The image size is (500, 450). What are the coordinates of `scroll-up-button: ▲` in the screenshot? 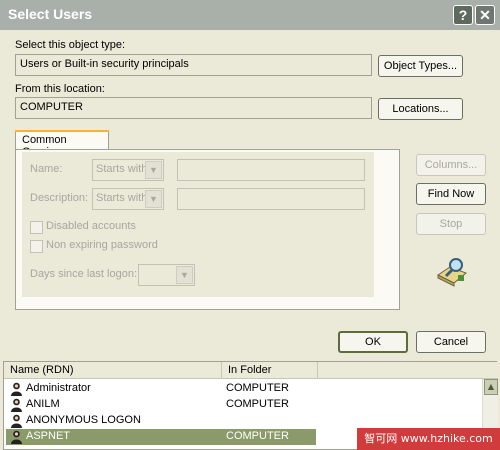 It's located at (491, 387).